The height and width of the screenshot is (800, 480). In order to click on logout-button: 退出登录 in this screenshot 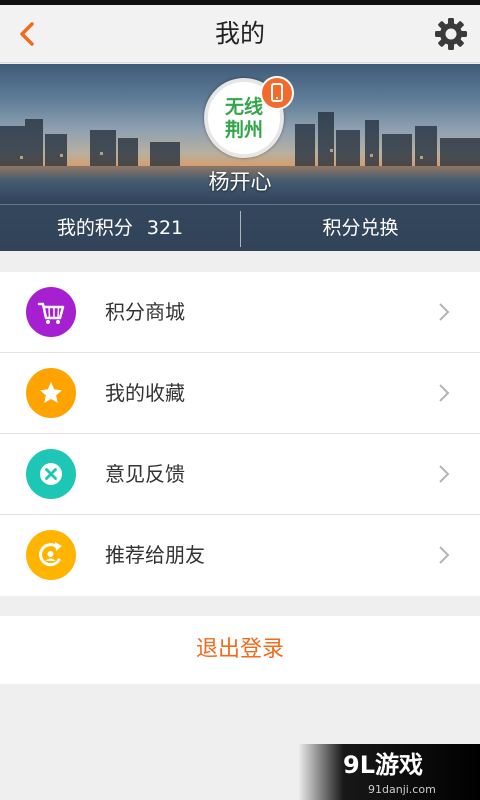, I will do `click(240, 650)`.